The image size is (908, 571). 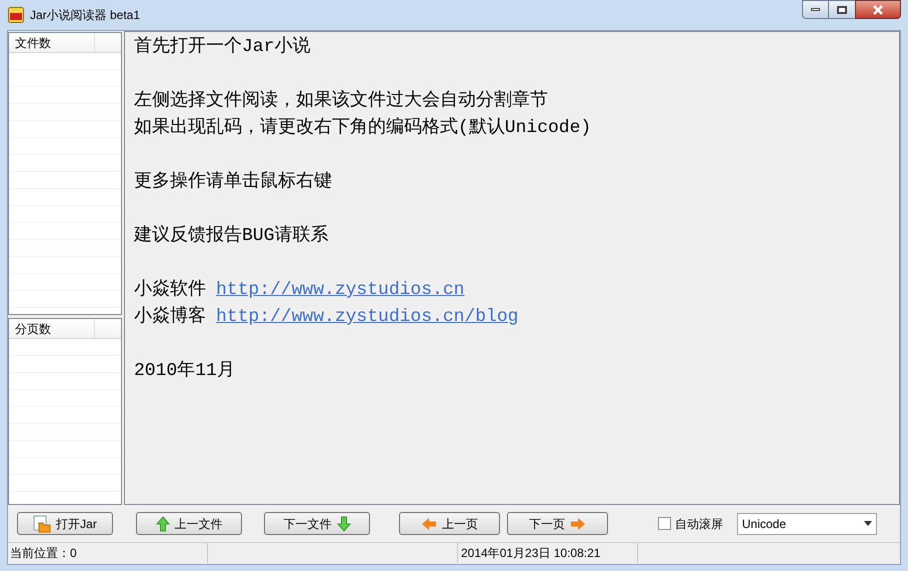 I want to click on encoding-dropdown: Unicode, so click(x=807, y=523).